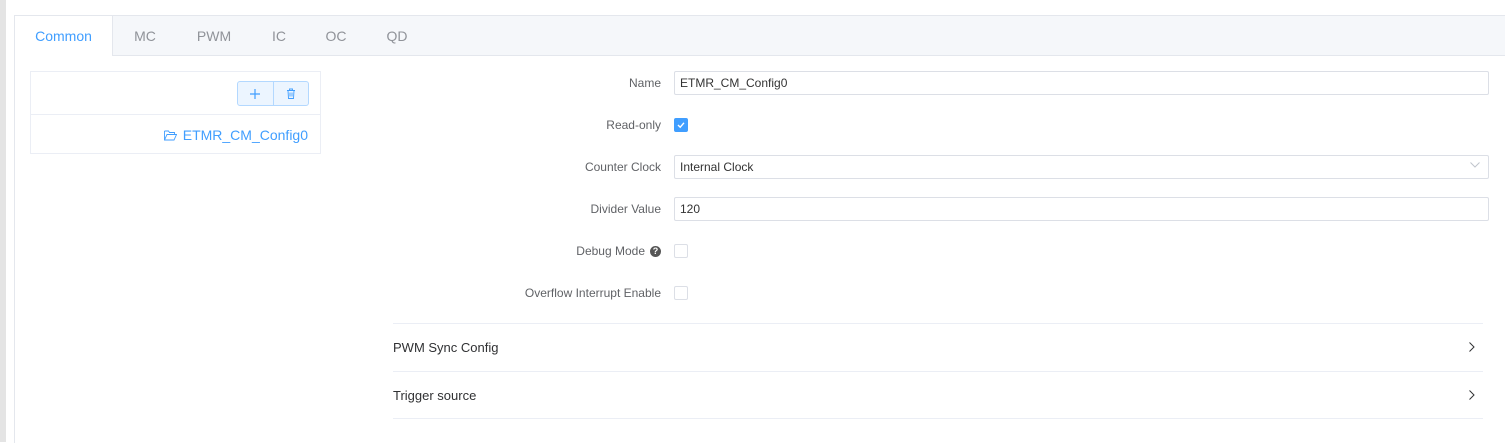 The height and width of the screenshot is (443, 1506). What do you see at coordinates (1081, 83) in the screenshot?
I see `name-input: ETMR_CM_Config0` at bounding box center [1081, 83].